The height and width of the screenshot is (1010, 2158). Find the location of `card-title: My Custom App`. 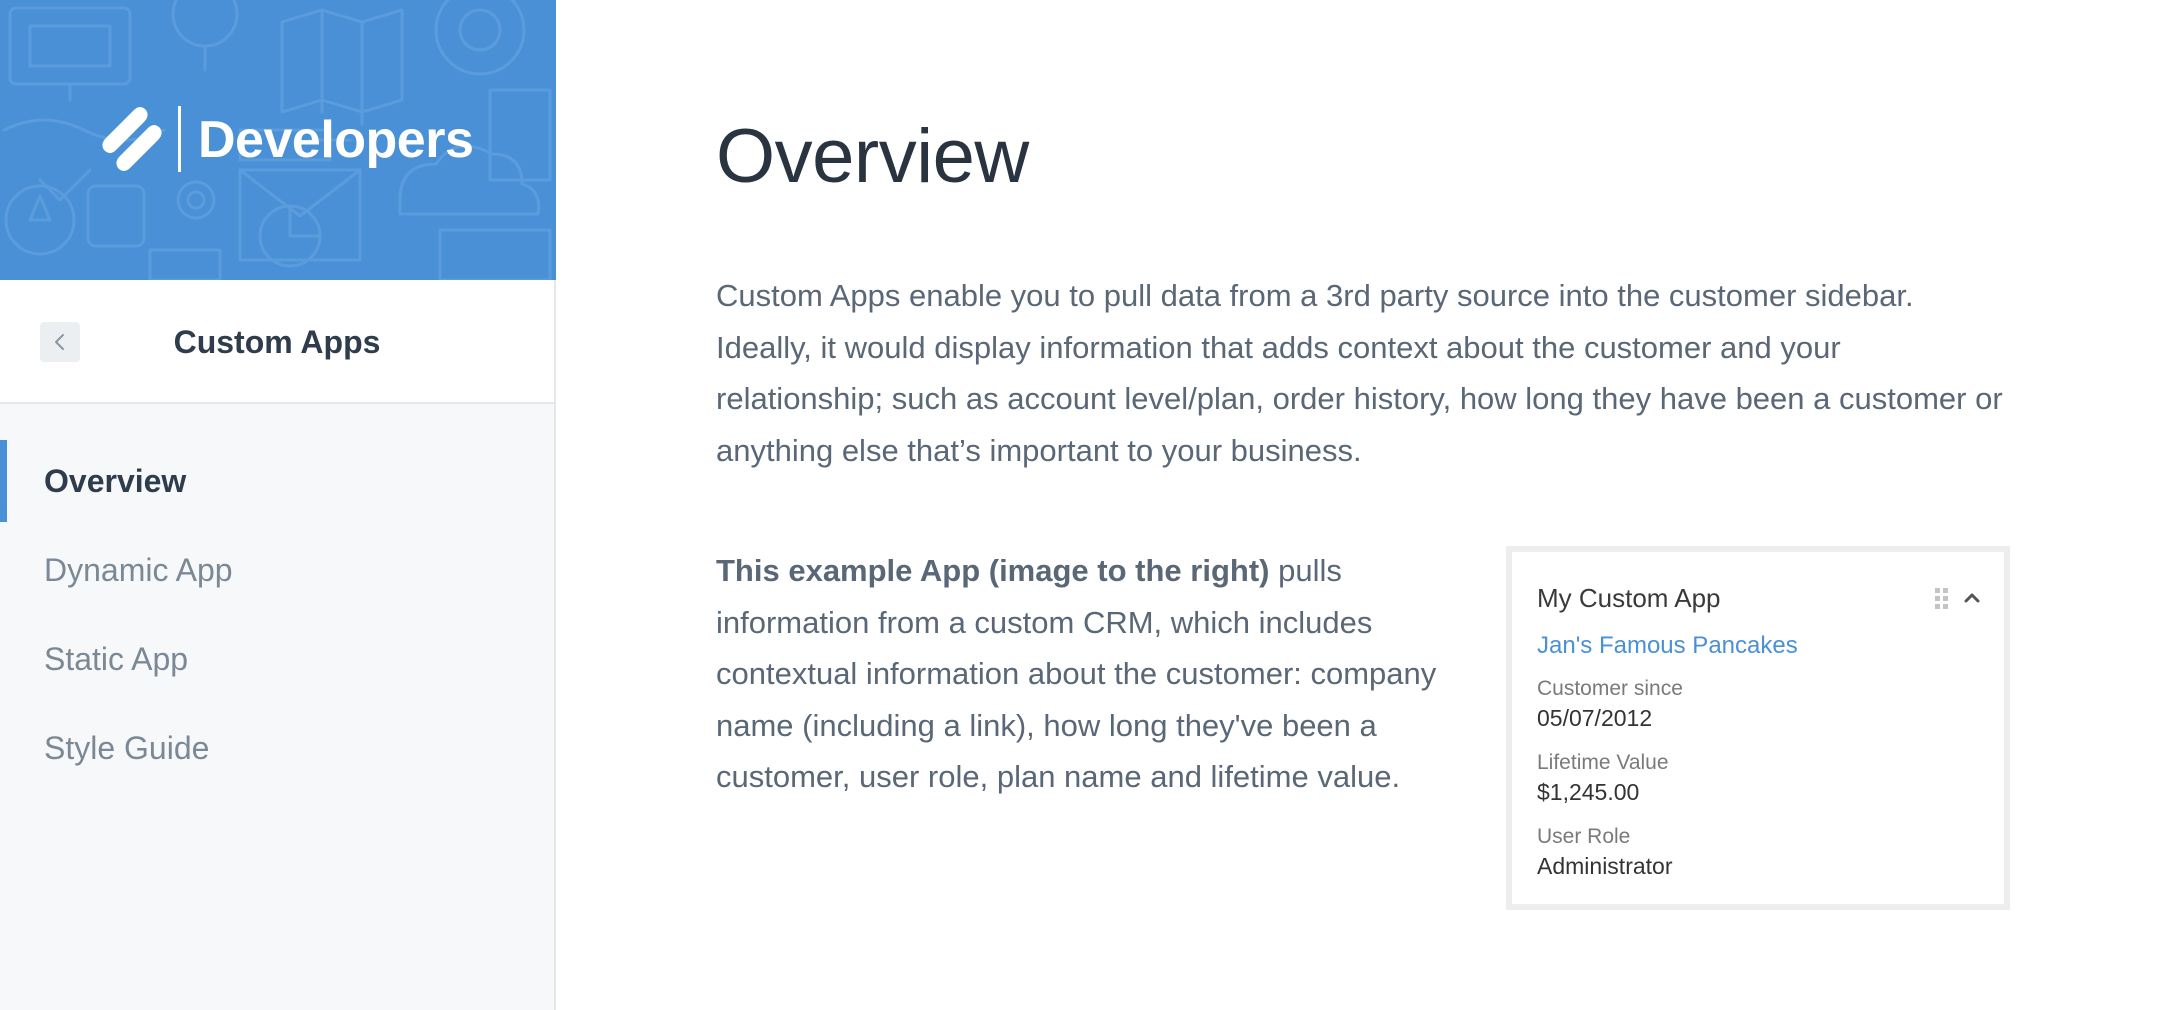

card-title: My Custom App is located at coordinates (1629, 598).